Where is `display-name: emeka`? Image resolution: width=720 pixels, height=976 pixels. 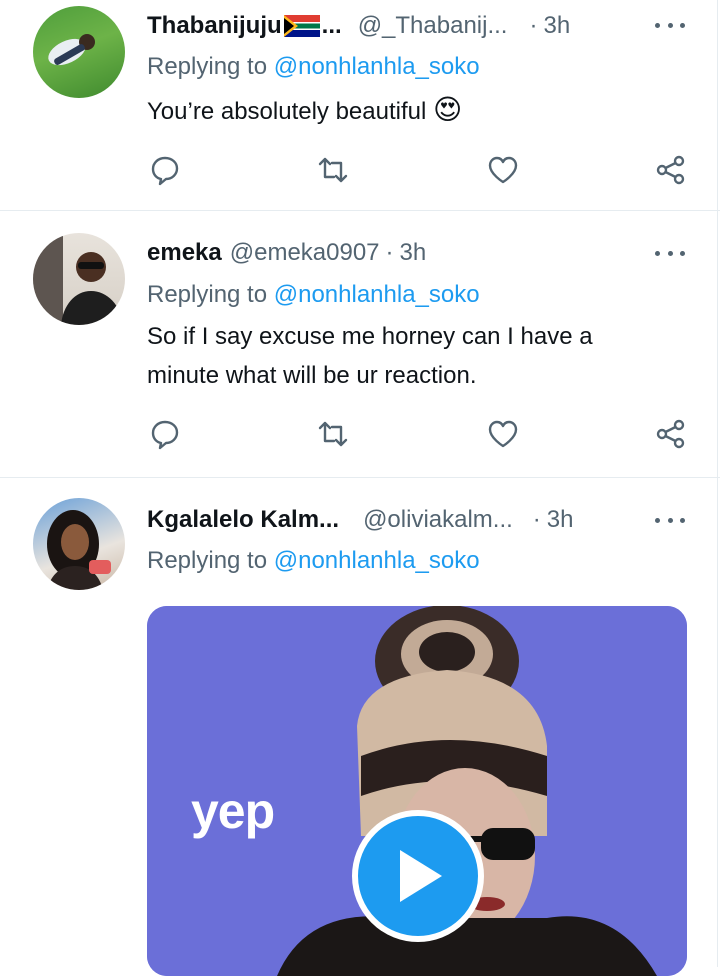 display-name: emeka is located at coordinates (184, 253).